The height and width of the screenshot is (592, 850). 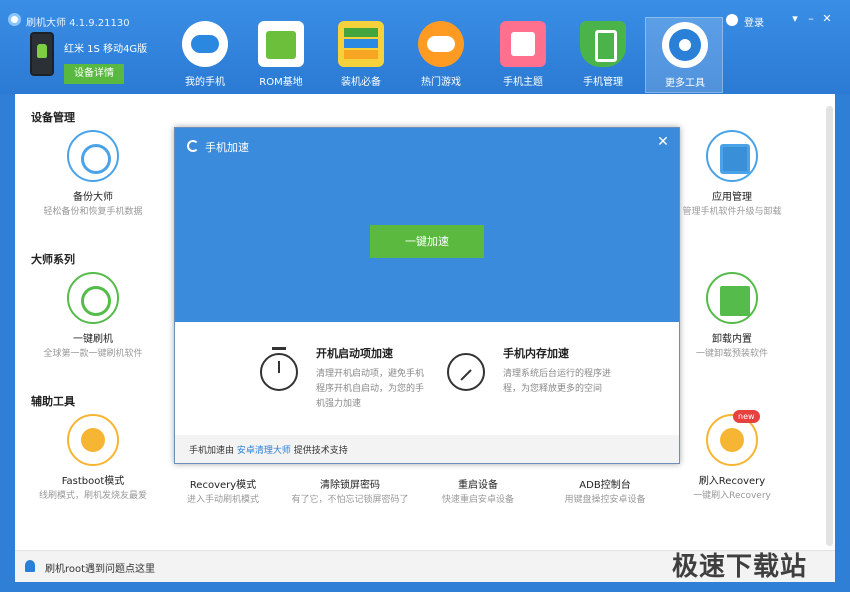 I want to click on nav-hot-games: 热门游戏, so click(x=441, y=55).